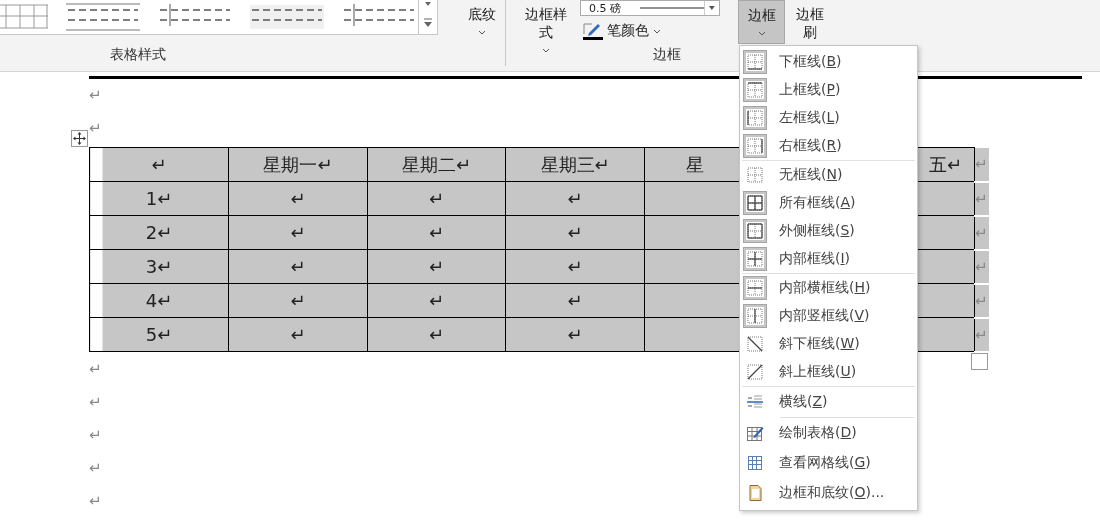 The height and width of the screenshot is (523, 1100). Describe the element at coordinates (694, 164) in the screenshot. I see `column-header: 星` at that location.